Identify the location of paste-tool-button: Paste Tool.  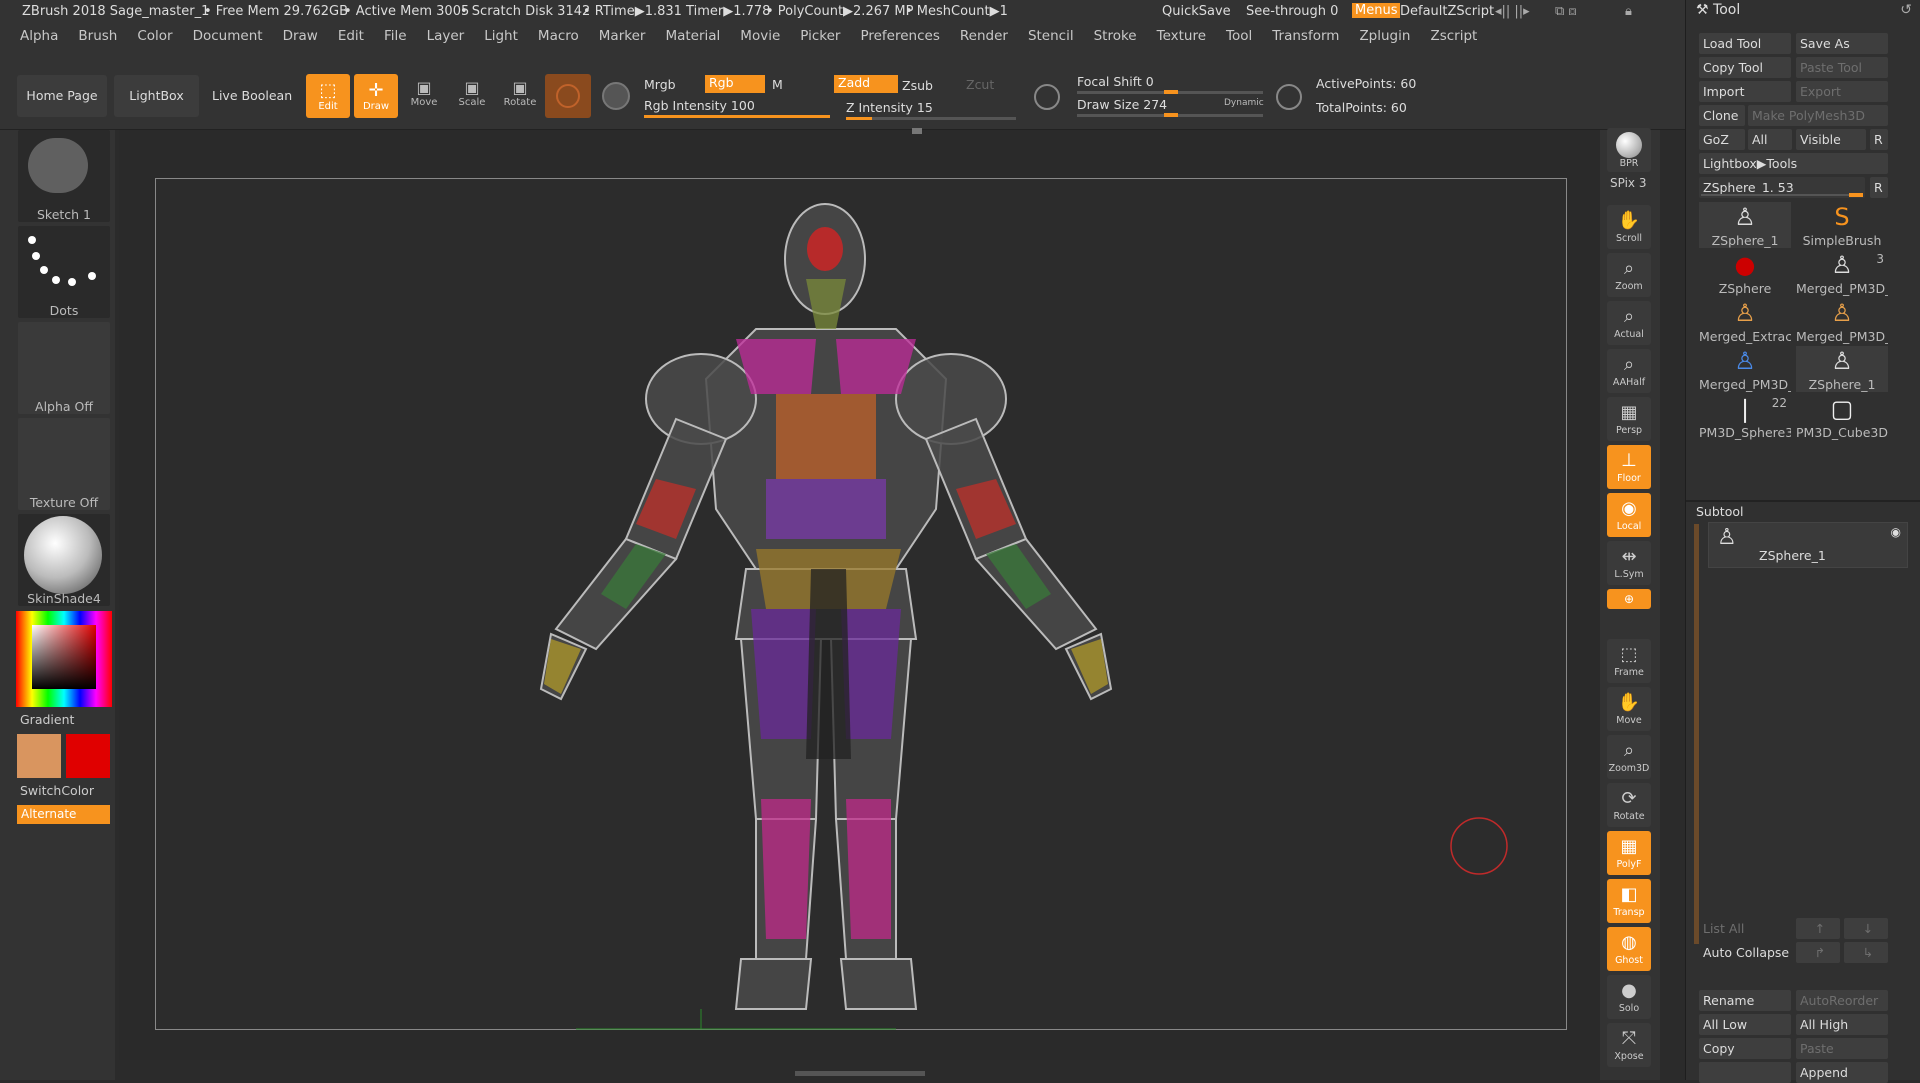
(1842, 67).